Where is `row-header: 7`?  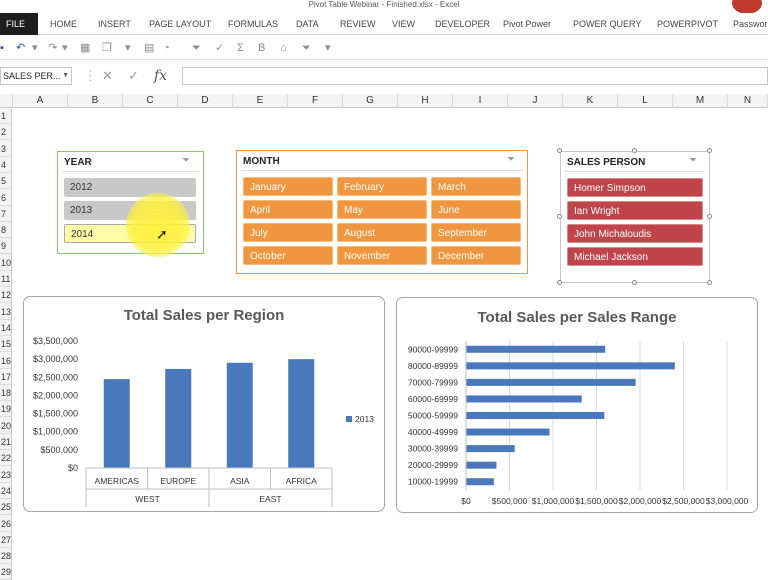 row-header: 7 is located at coordinates (5, 214).